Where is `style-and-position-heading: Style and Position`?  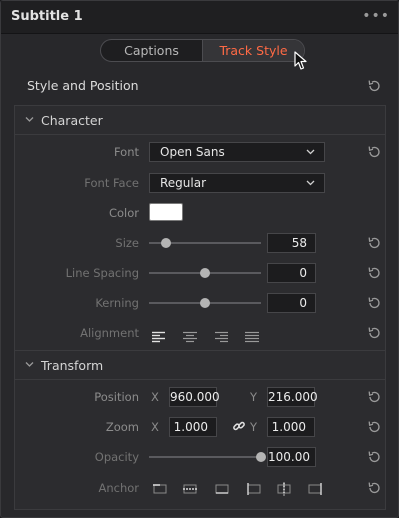 style-and-position-heading: Style and Position is located at coordinates (83, 85).